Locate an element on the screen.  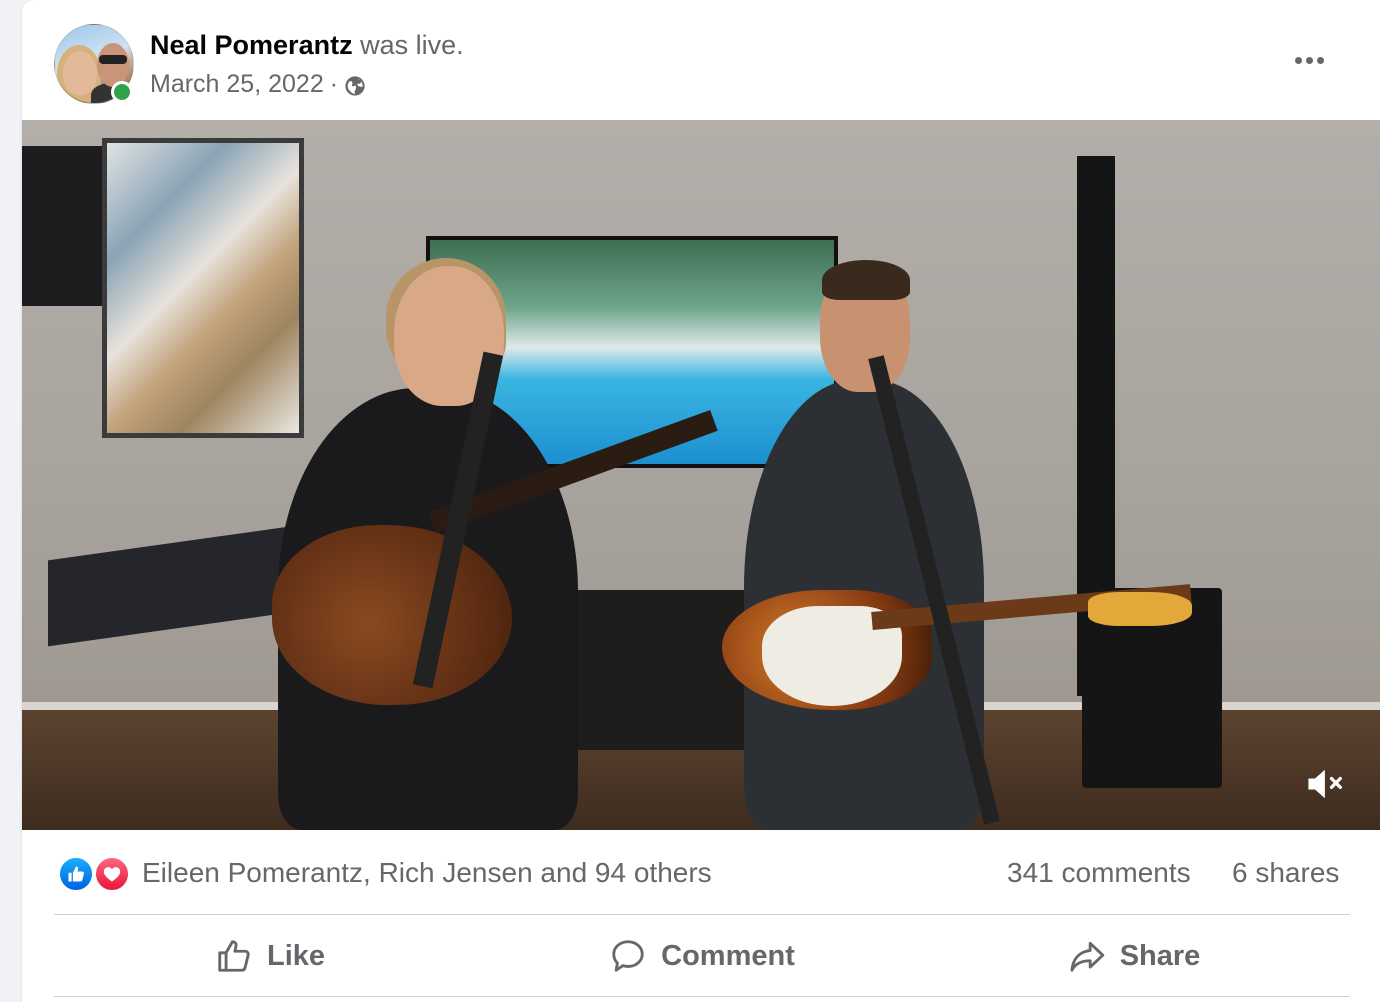
comment-icon is located at coordinates (628, 956).